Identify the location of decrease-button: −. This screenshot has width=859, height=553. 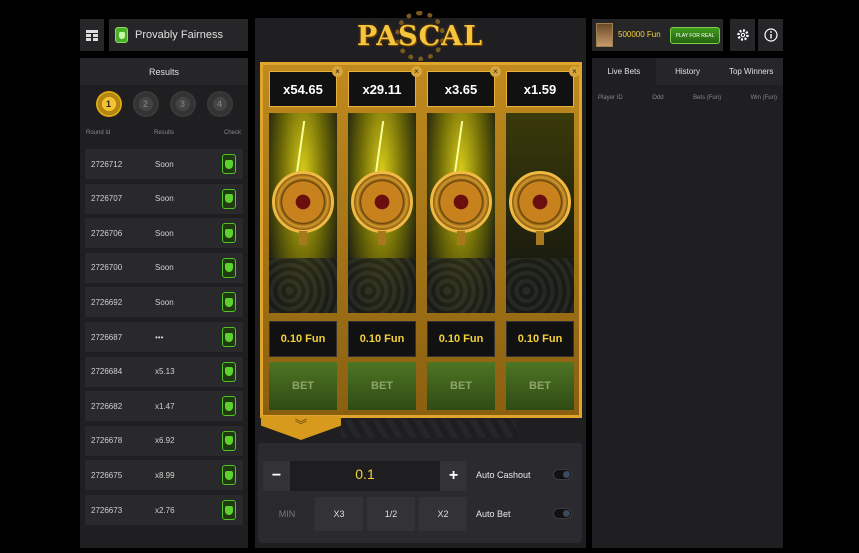
(276, 476).